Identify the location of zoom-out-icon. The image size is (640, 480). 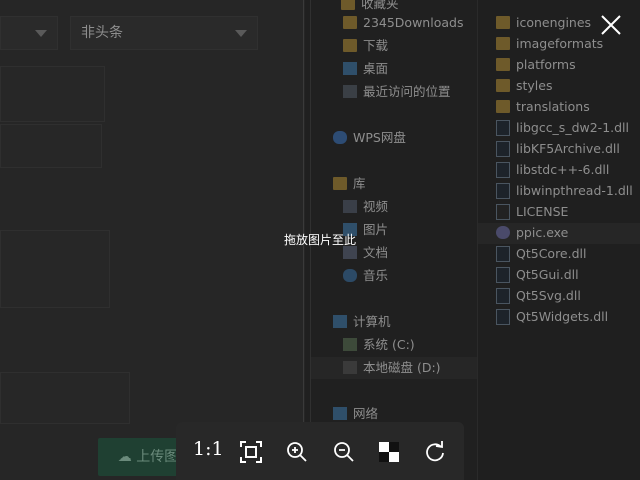
(344, 452).